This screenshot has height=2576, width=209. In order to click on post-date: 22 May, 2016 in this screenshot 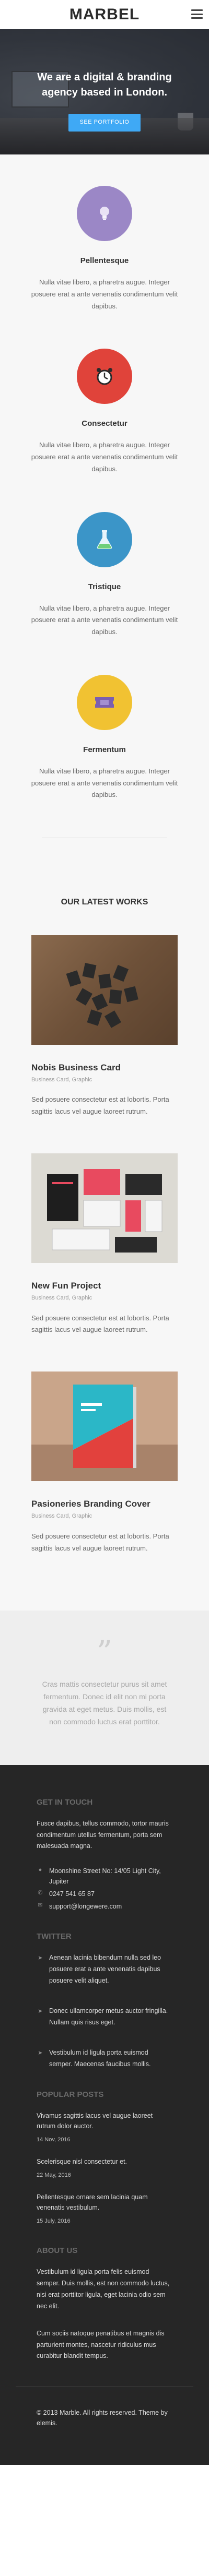, I will do `click(54, 2175)`.